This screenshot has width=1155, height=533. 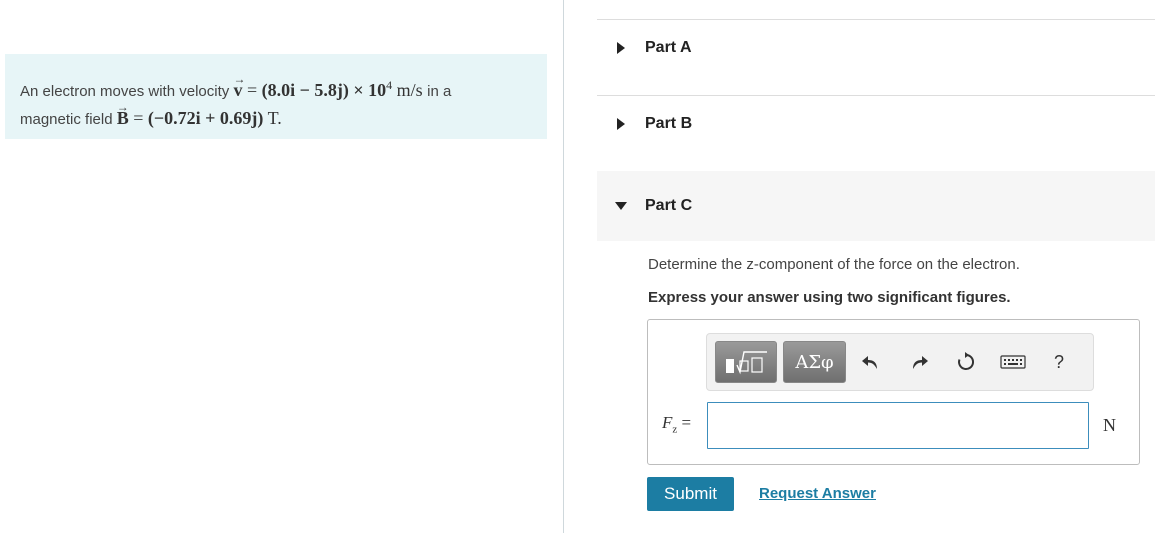 What do you see at coordinates (669, 205) in the screenshot?
I see `part-c-label: Part C` at bounding box center [669, 205].